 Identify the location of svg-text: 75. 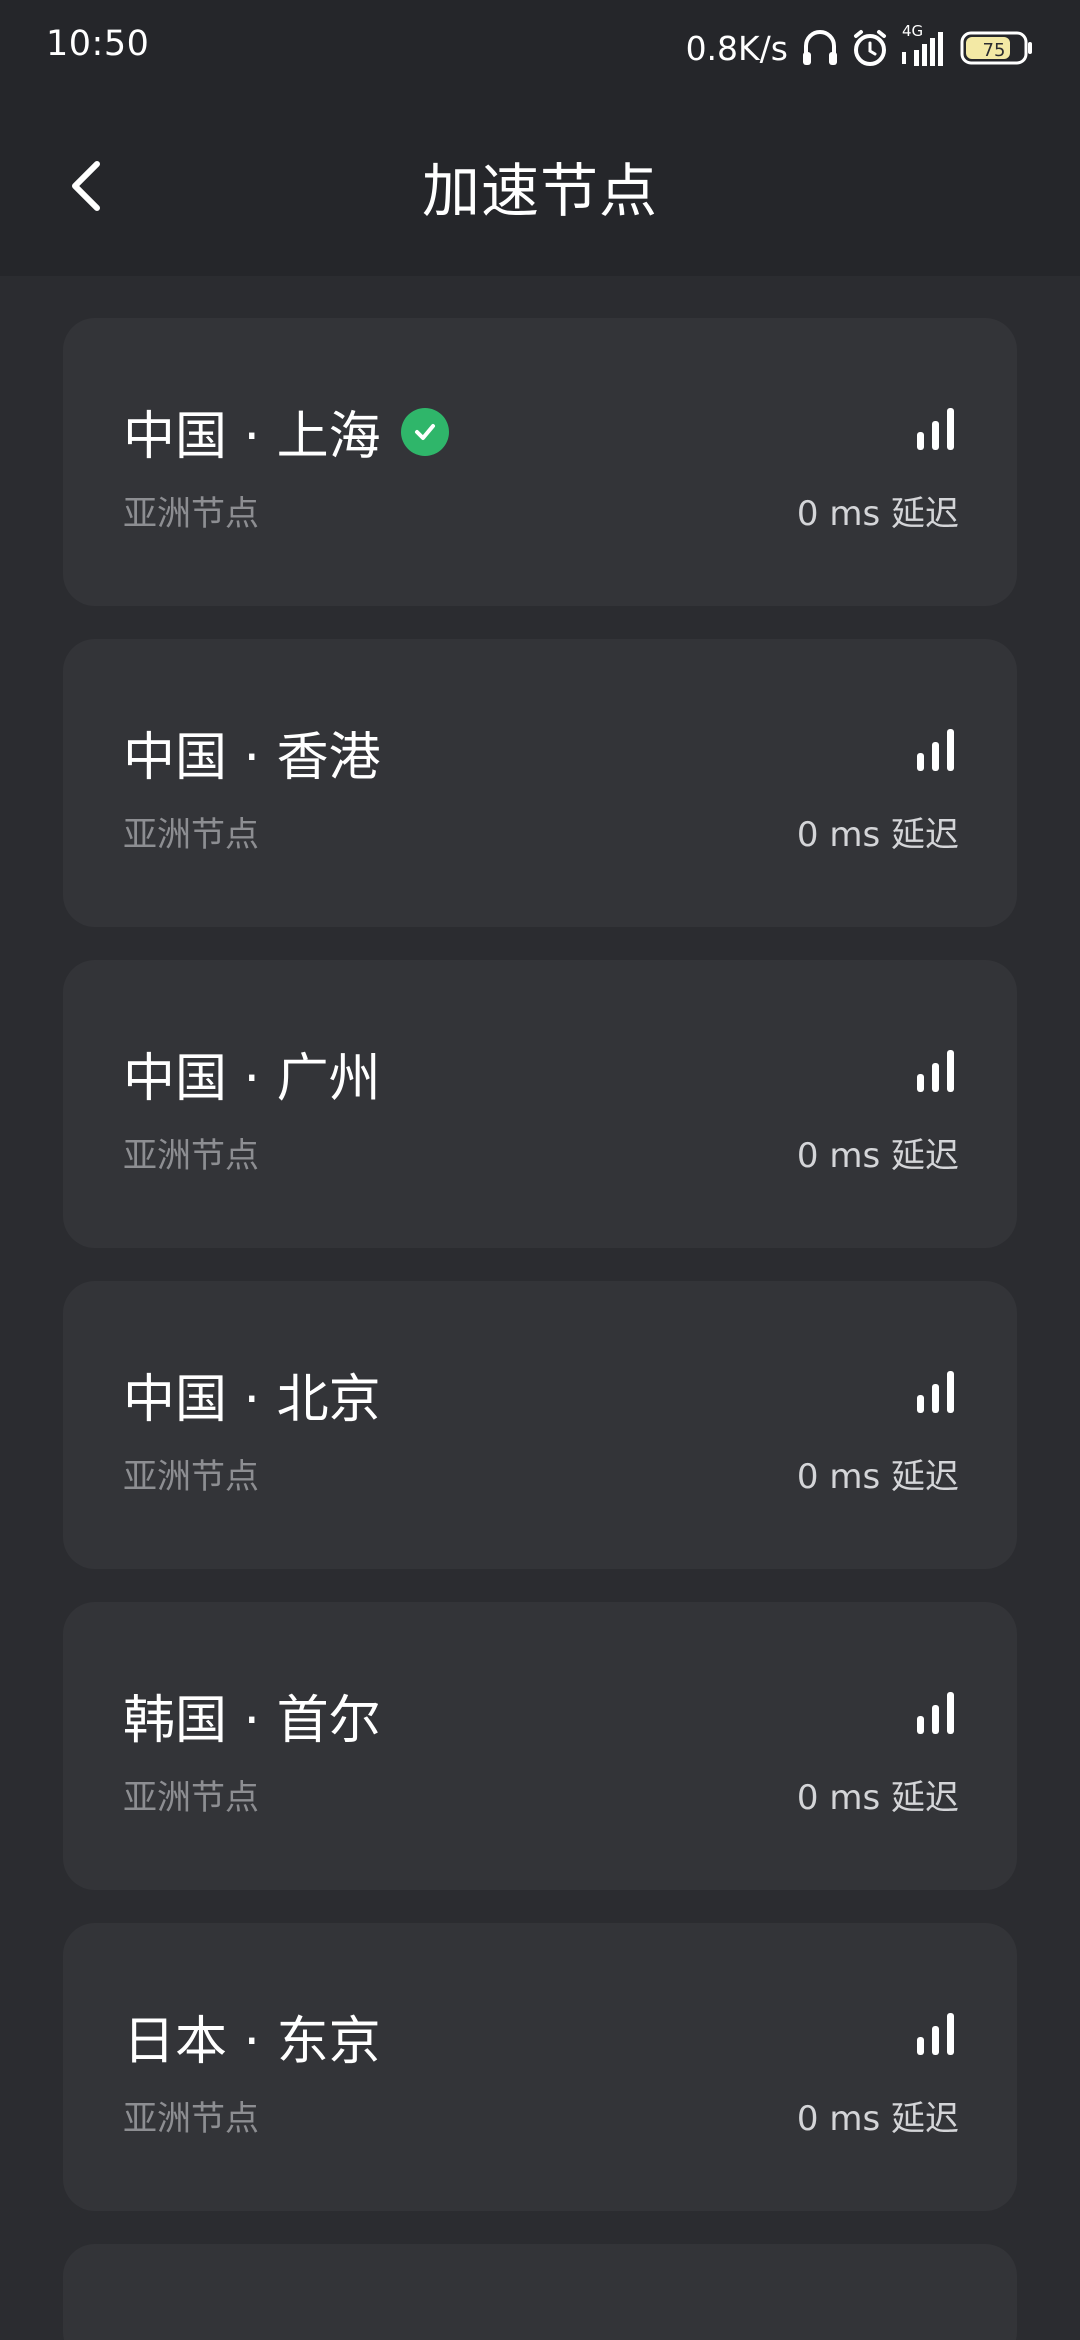
(994, 50).